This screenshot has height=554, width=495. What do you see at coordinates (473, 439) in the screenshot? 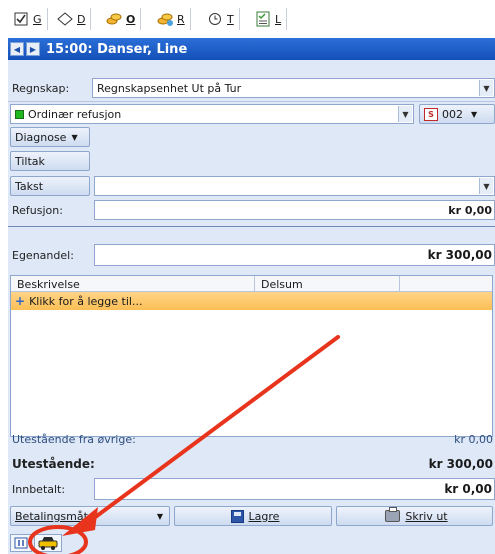
I see `utestaende-ovrige-amount: kr 0,00` at bounding box center [473, 439].